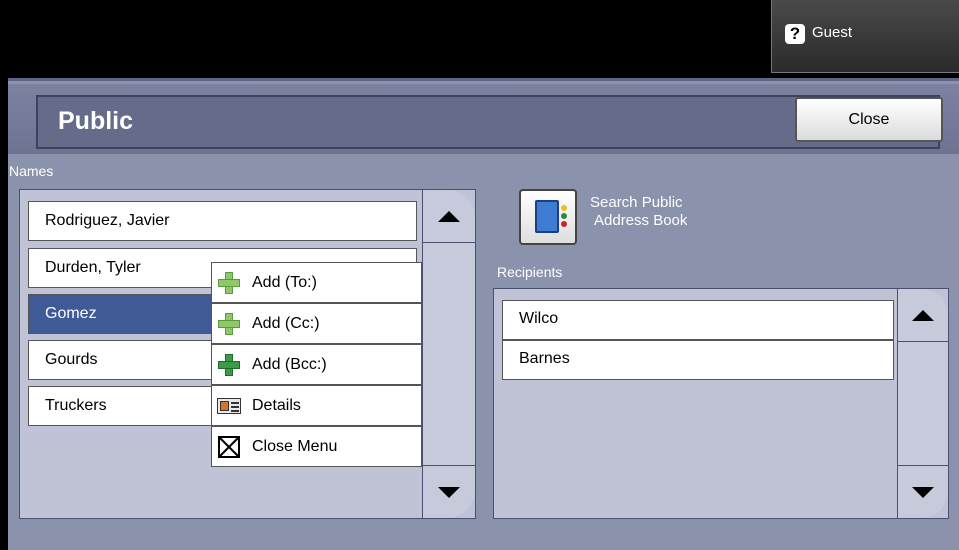 This screenshot has width=959, height=550. I want to click on add-dark-green-icon, so click(229, 365).